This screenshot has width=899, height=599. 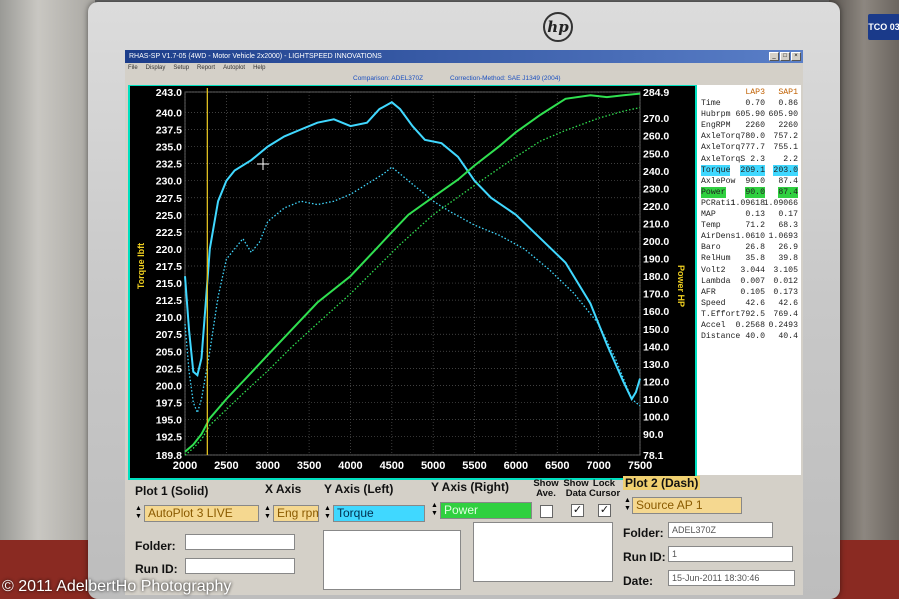 What do you see at coordinates (730, 554) in the screenshot?
I see `run-id2-field: 1` at bounding box center [730, 554].